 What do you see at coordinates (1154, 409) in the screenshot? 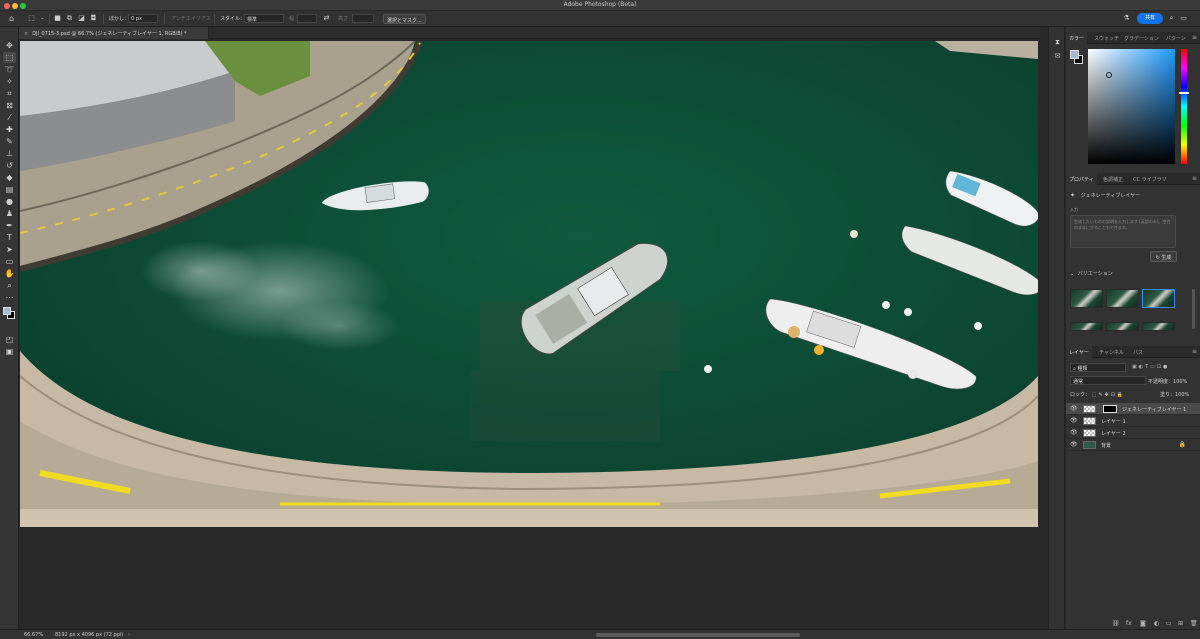
I see `layer-name: ジェネレーティブレイヤー 1` at bounding box center [1154, 409].